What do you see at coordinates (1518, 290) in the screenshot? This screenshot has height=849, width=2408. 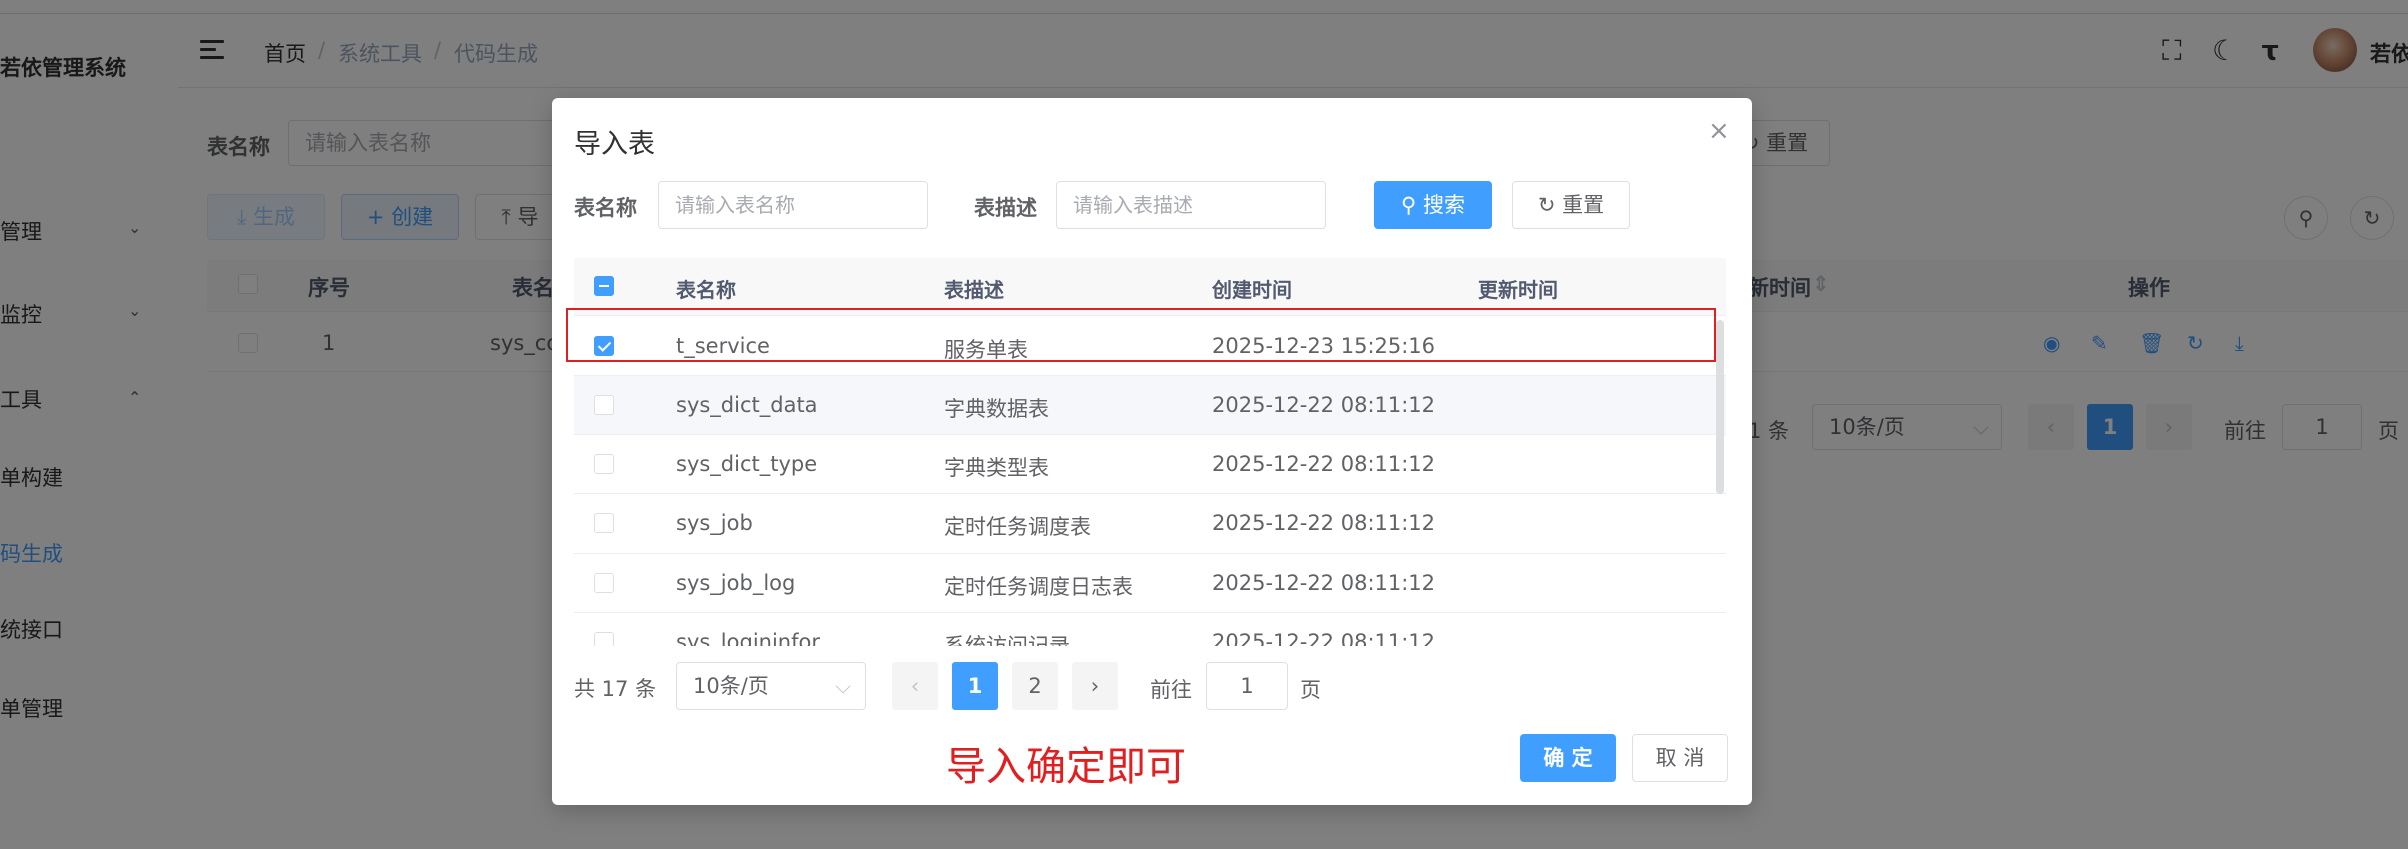 I see `column-updated-time: 更新时间` at bounding box center [1518, 290].